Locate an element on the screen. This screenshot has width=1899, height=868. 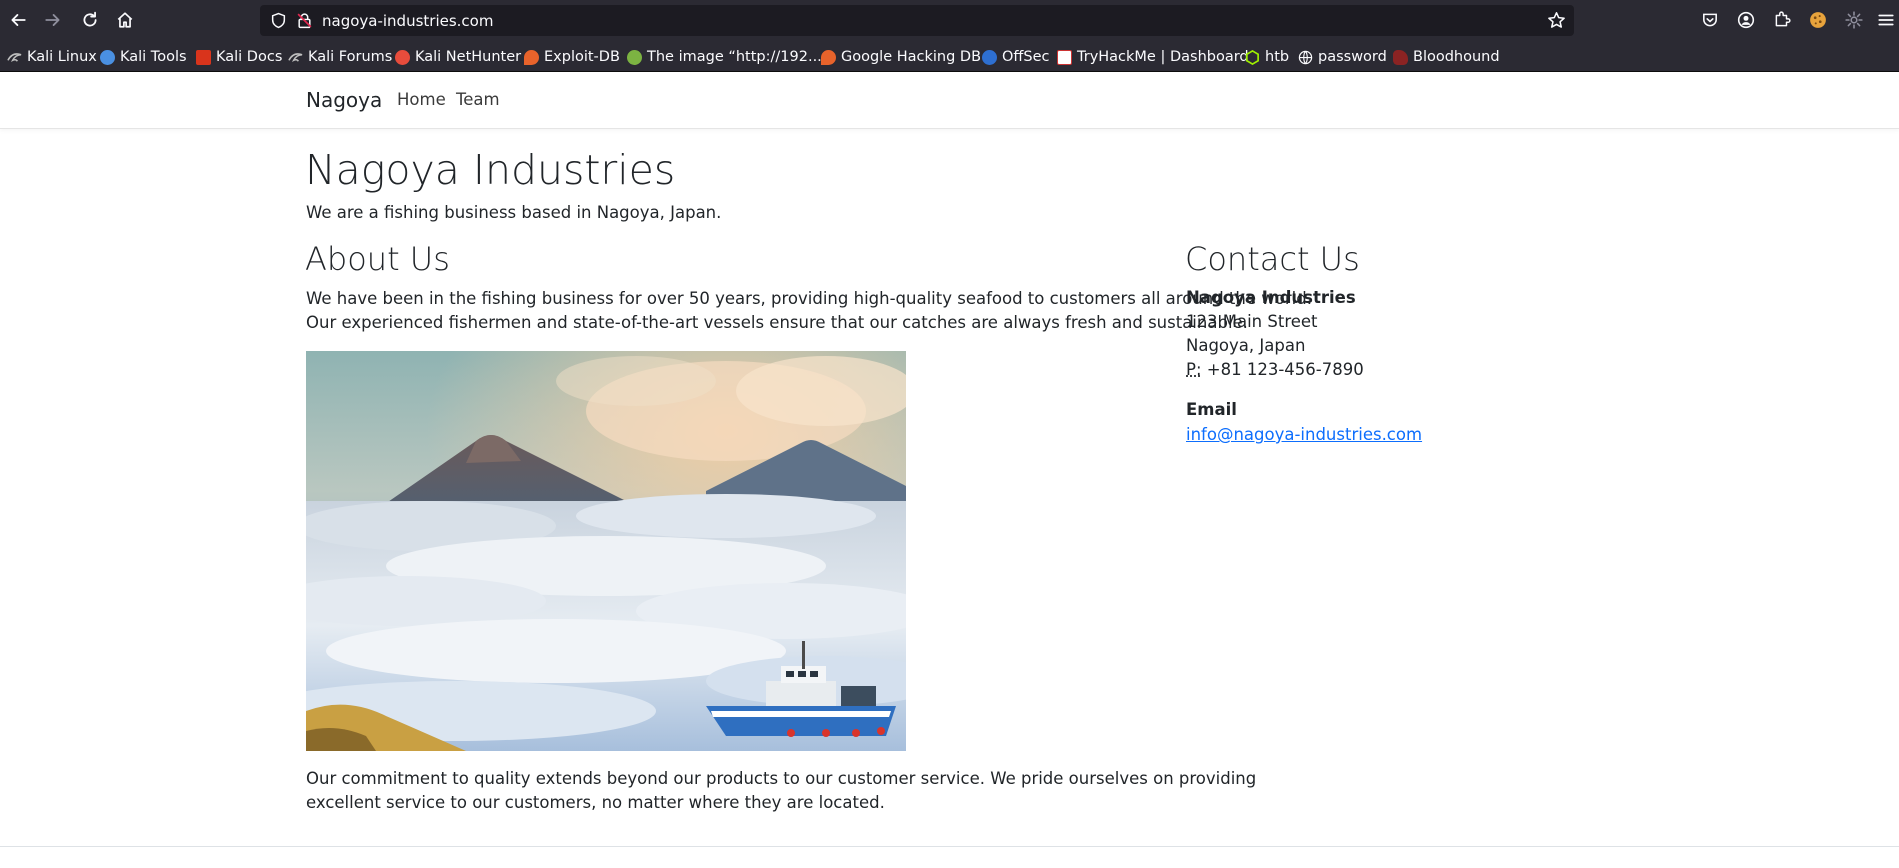
nav-team-link: Team is located at coordinates (478, 99).